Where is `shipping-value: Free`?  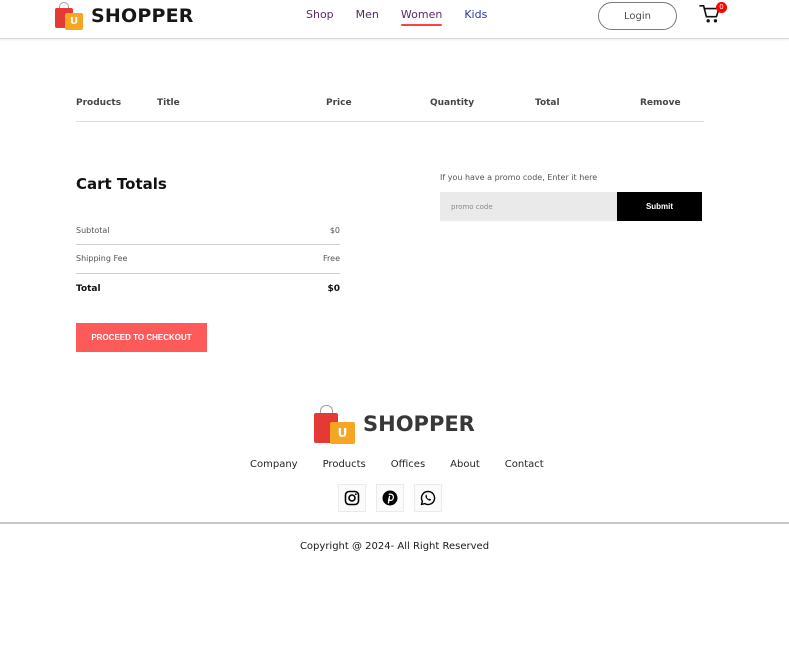
shipping-value: Free is located at coordinates (331, 258).